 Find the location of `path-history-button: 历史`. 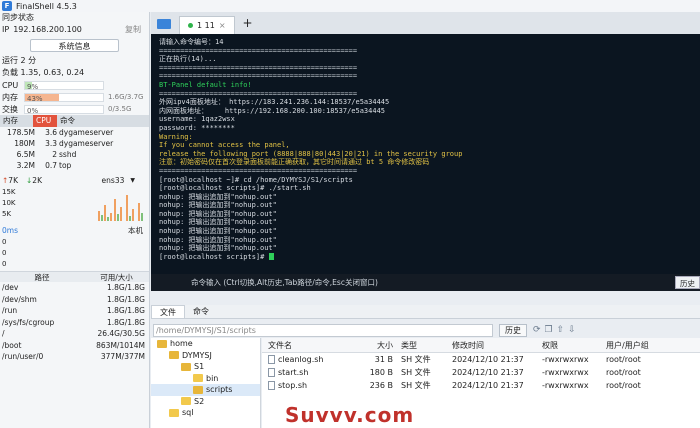

path-history-button: 历史 is located at coordinates (513, 330).